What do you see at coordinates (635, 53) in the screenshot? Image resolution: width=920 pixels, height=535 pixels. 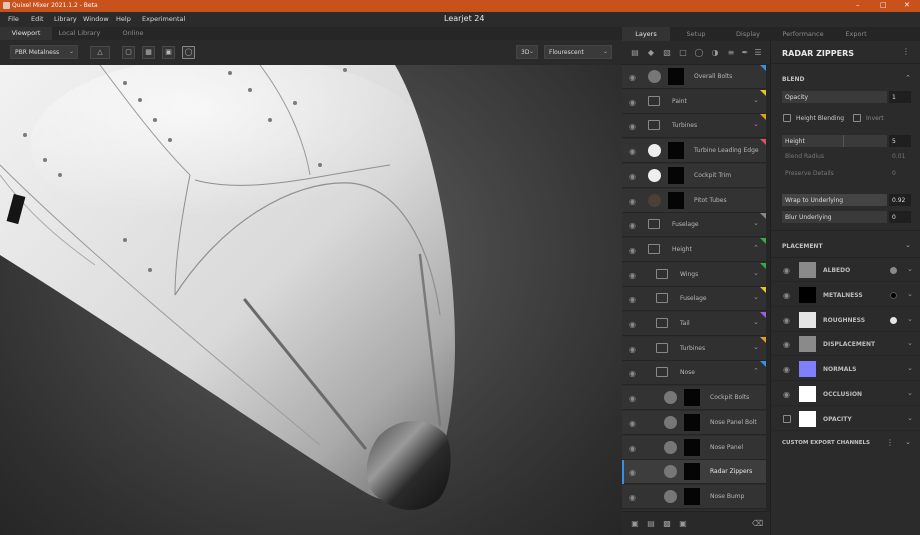 I see `add-layer-icon: ▤` at bounding box center [635, 53].